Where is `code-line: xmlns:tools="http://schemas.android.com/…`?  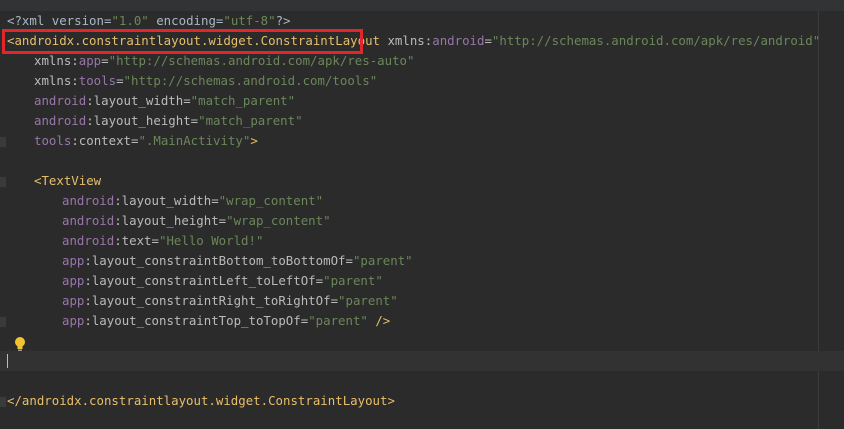 code-line: xmlns:tools="http://schemas.android.com/… is located at coordinates (205, 81).